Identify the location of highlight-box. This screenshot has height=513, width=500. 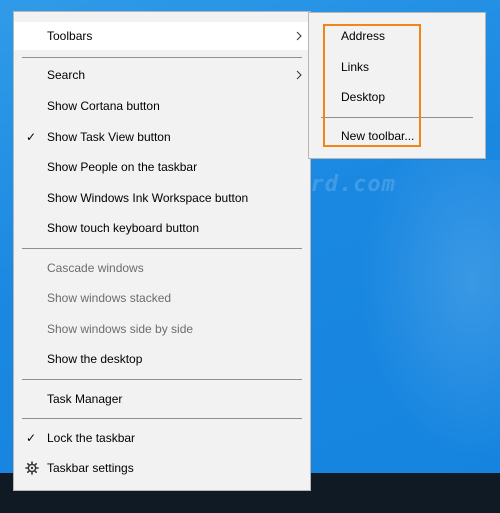
(372, 85).